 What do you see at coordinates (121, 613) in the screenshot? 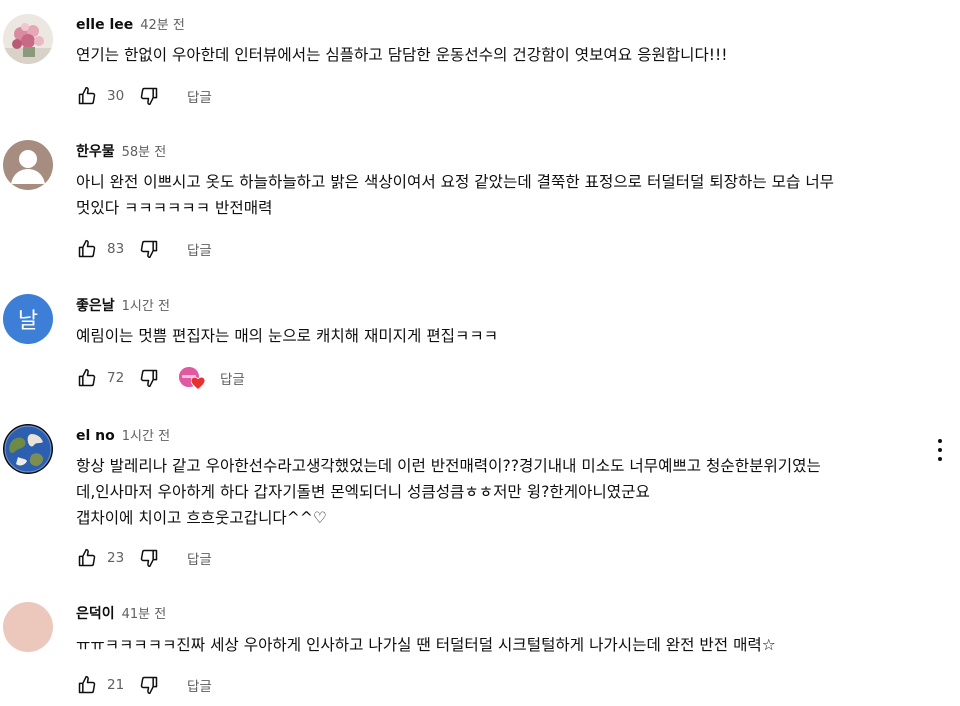
I see `comment-header: 은덕이 41분 전` at bounding box center [121, 613].